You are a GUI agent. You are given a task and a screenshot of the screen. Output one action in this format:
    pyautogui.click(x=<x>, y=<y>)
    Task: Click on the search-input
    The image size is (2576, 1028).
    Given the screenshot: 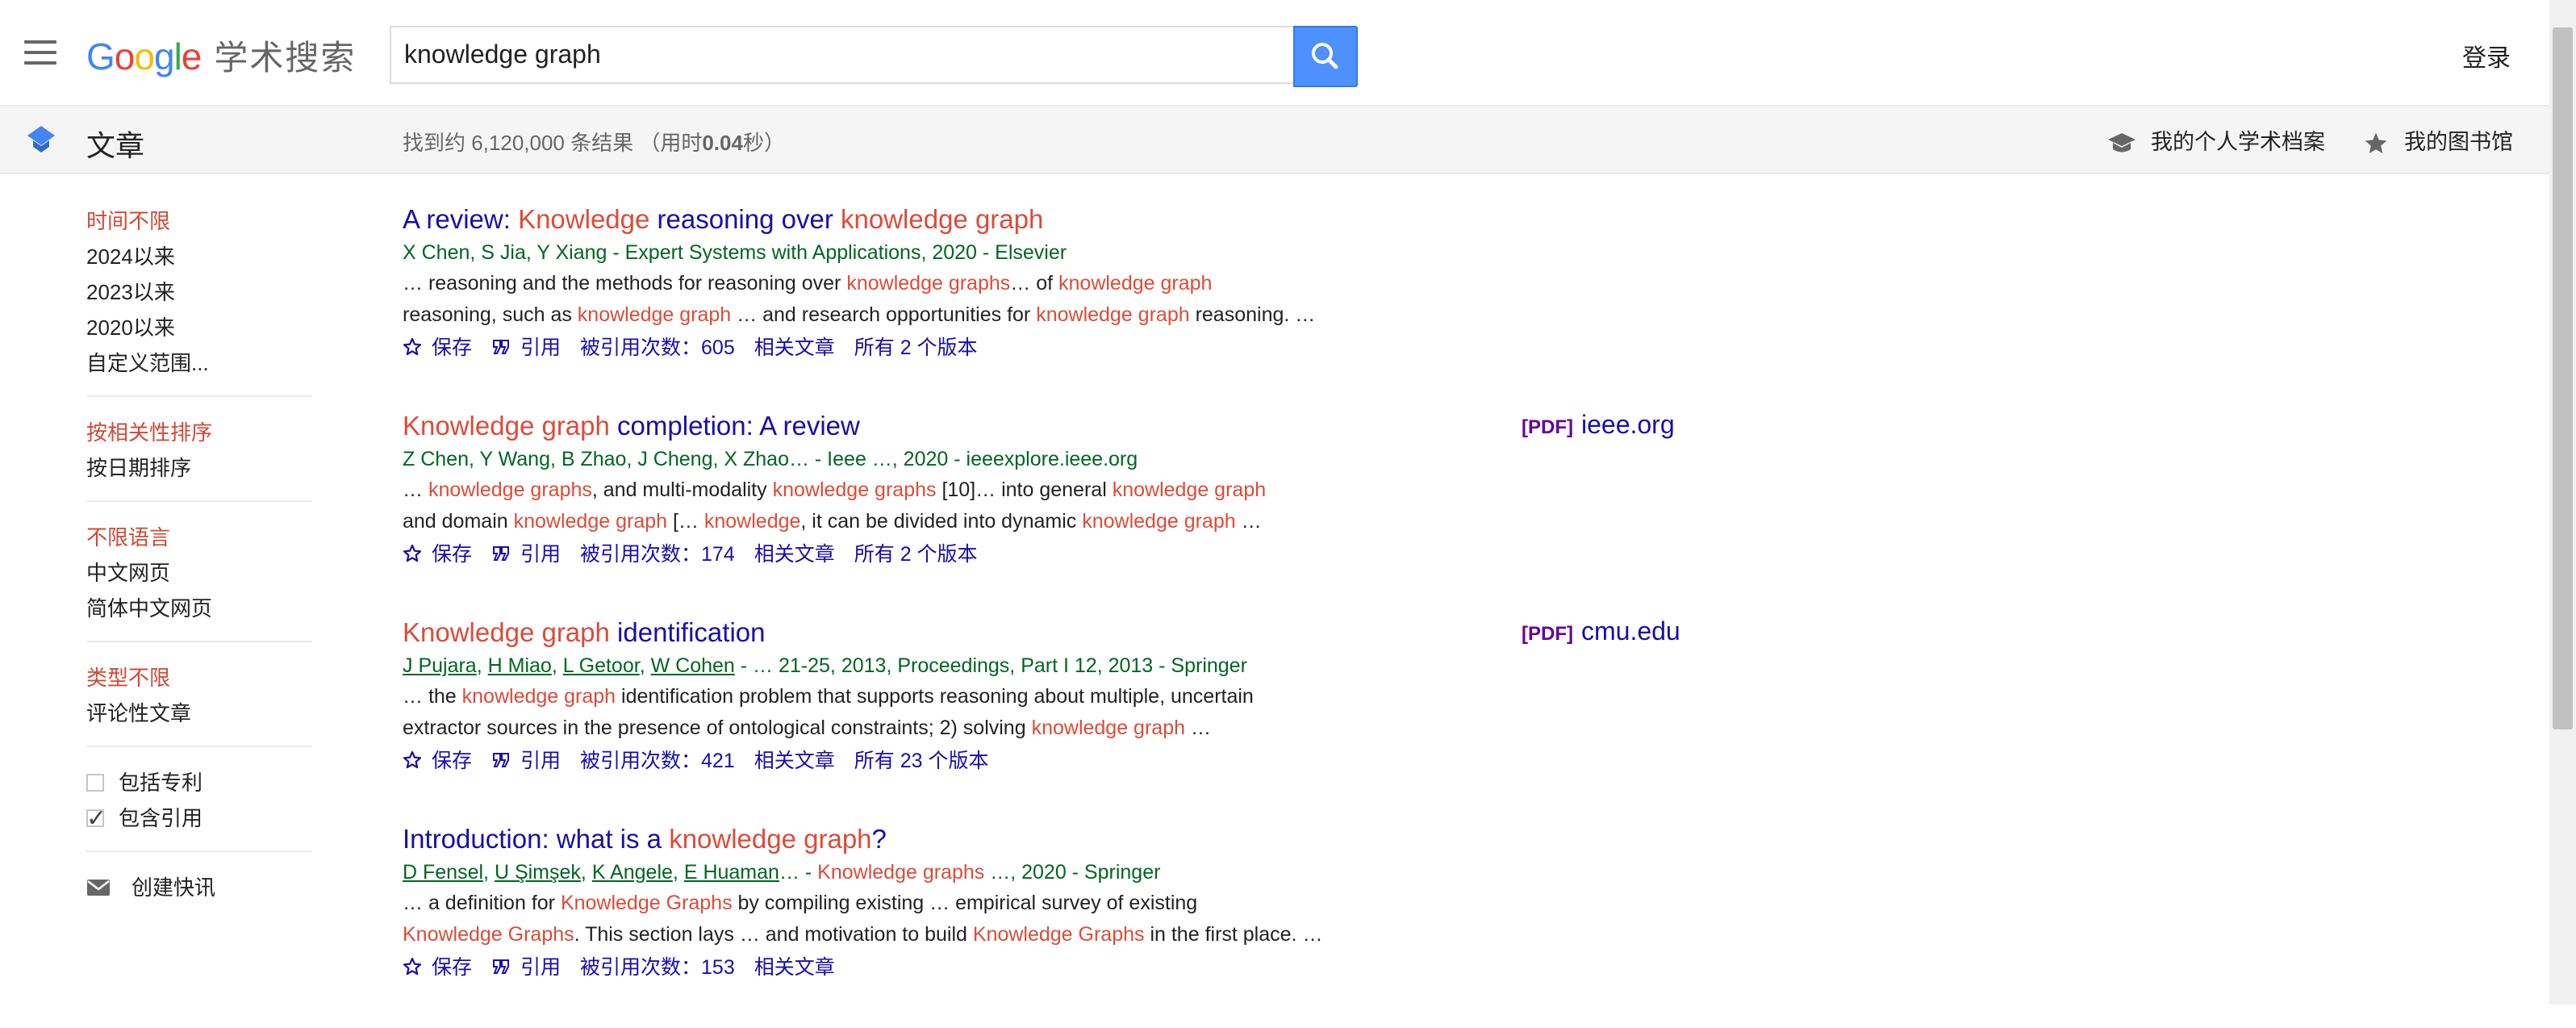 What is the action you would take?
    pyautogui.click(x=839, y=54)
    